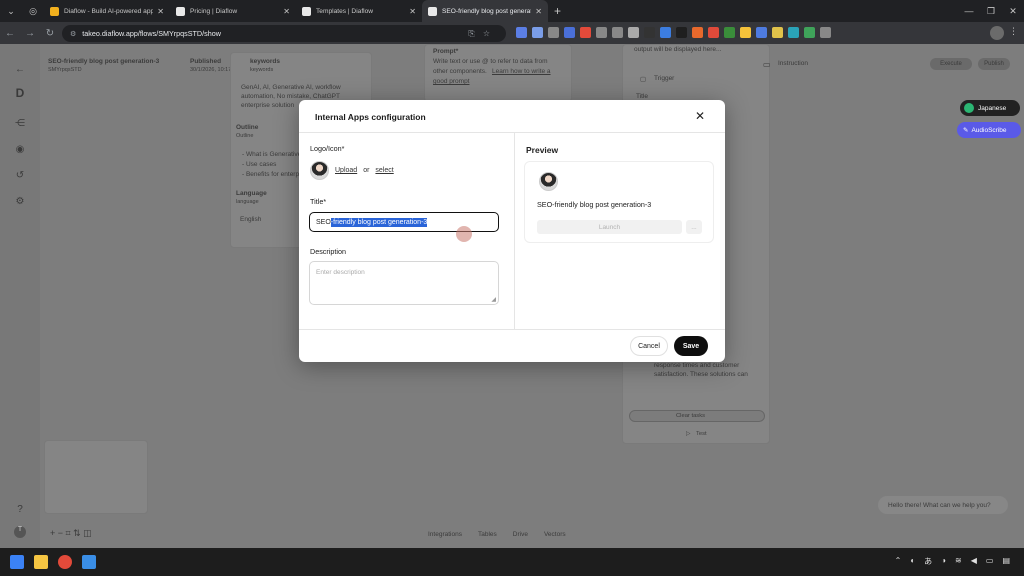  I want to click on minimap, so click(96, 477).